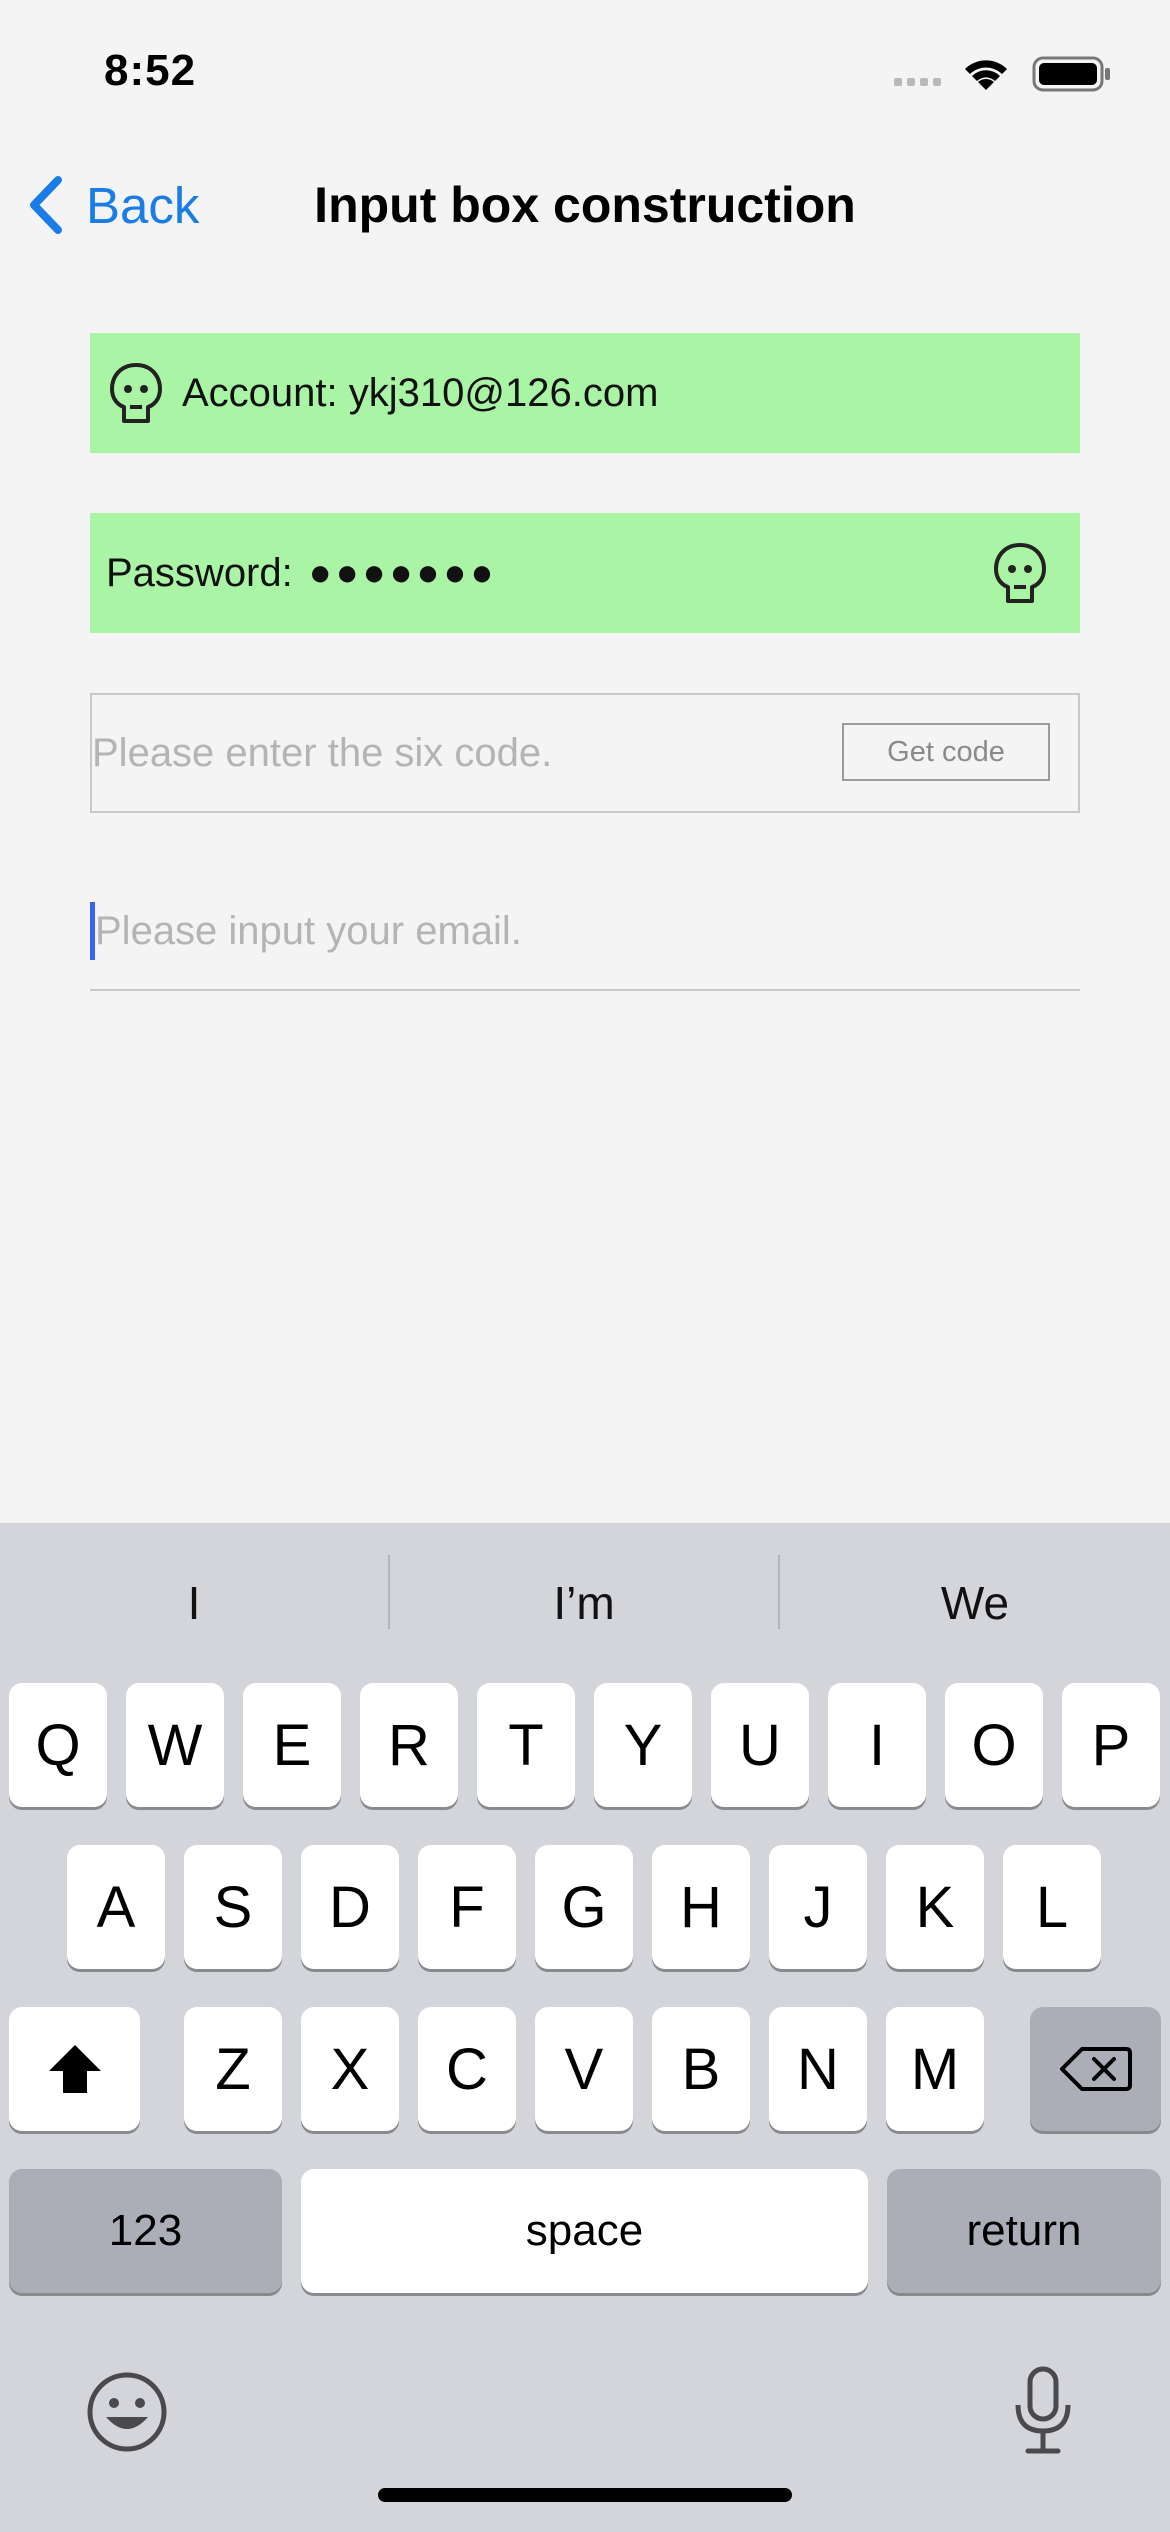  Describe the element at coordinates (818, 1907) in the screenshot. I see `key-j: J` at that location.